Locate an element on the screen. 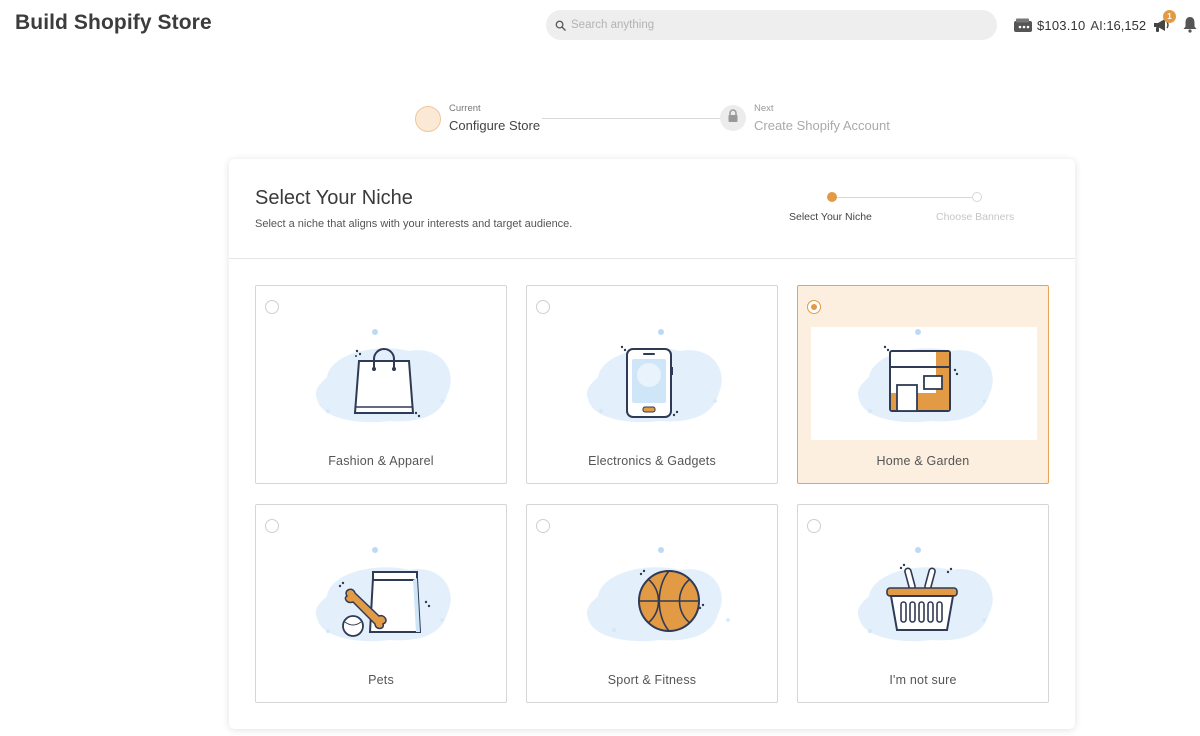  search-bar is located at coordinates (771, 25).